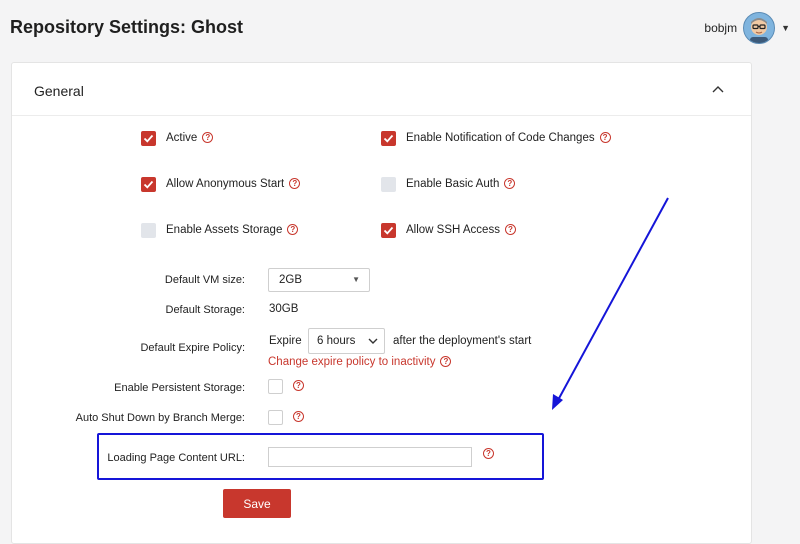 Image resolution: width=800 pixels, height=544 pixels. Describe the element at coordinates (205, 310) in the screenshot. I see `storage-label: Default Storage:` at that location.